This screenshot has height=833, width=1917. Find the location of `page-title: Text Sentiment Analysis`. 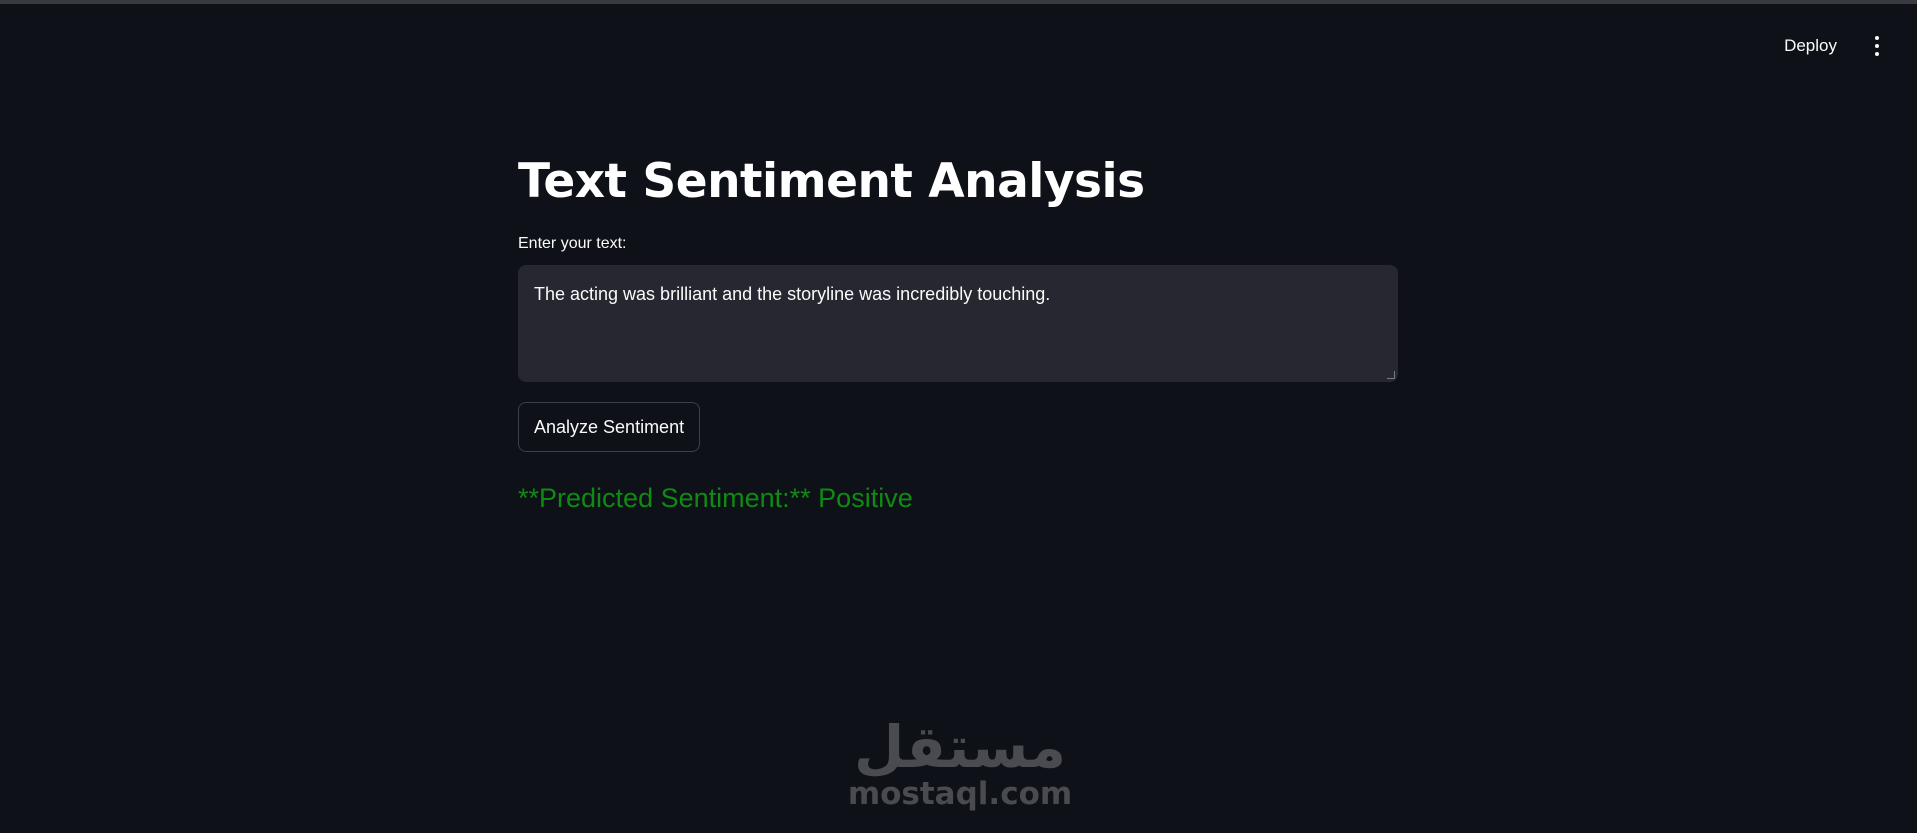

page-title: Text Sentiment Analysis is located at coordinates (831, 181).